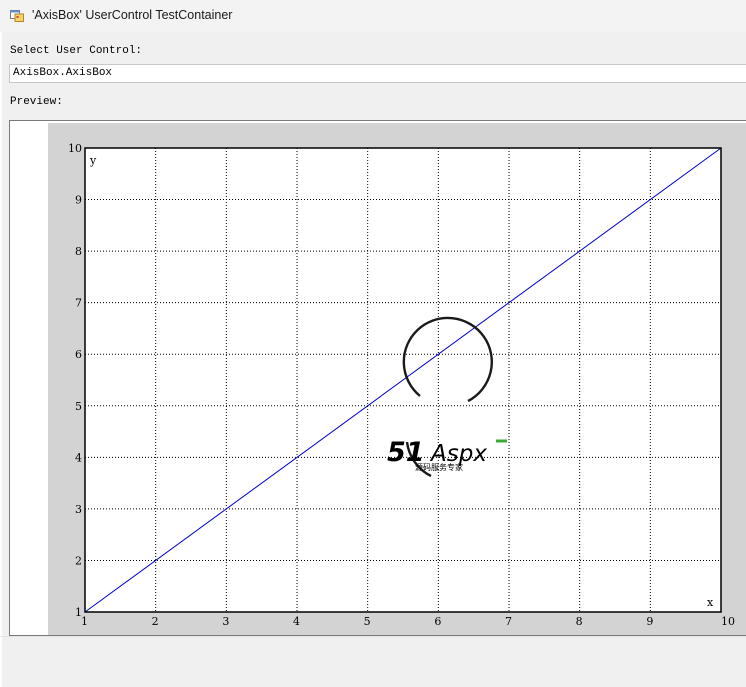 This screenshot has height=687, width=746. I want to click on y-tick-label: 4, so click(78, 457).